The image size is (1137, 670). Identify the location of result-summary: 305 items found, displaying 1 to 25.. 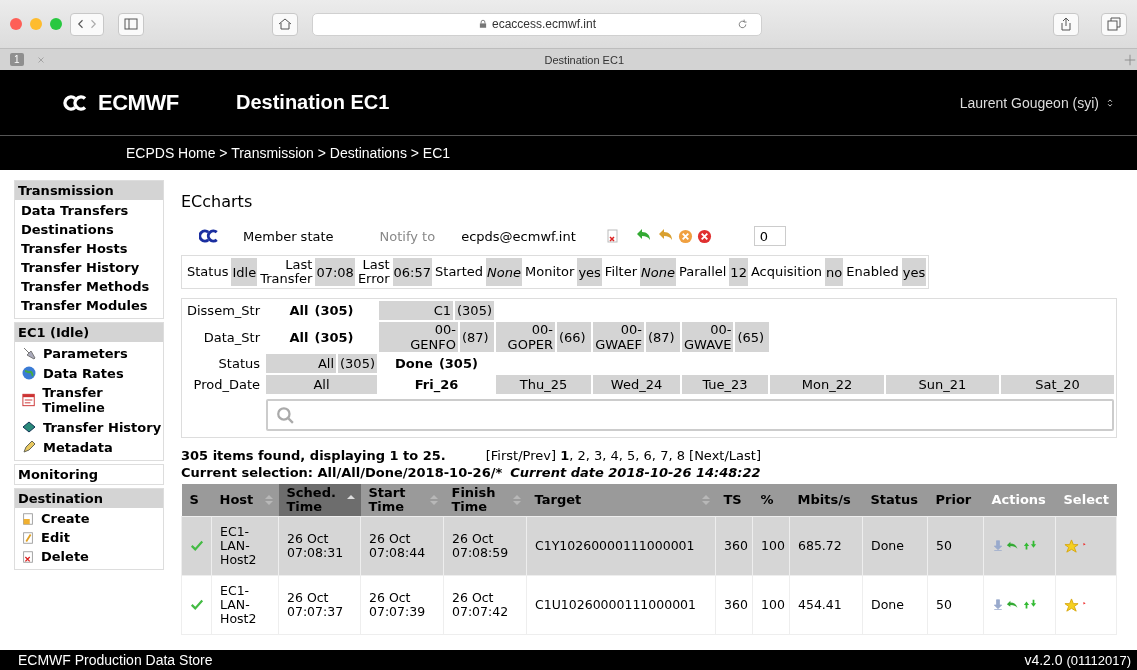
(313, 455).